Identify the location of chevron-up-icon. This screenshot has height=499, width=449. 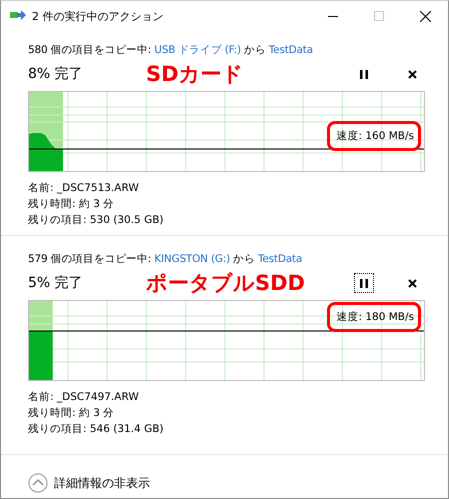
(38, 483).